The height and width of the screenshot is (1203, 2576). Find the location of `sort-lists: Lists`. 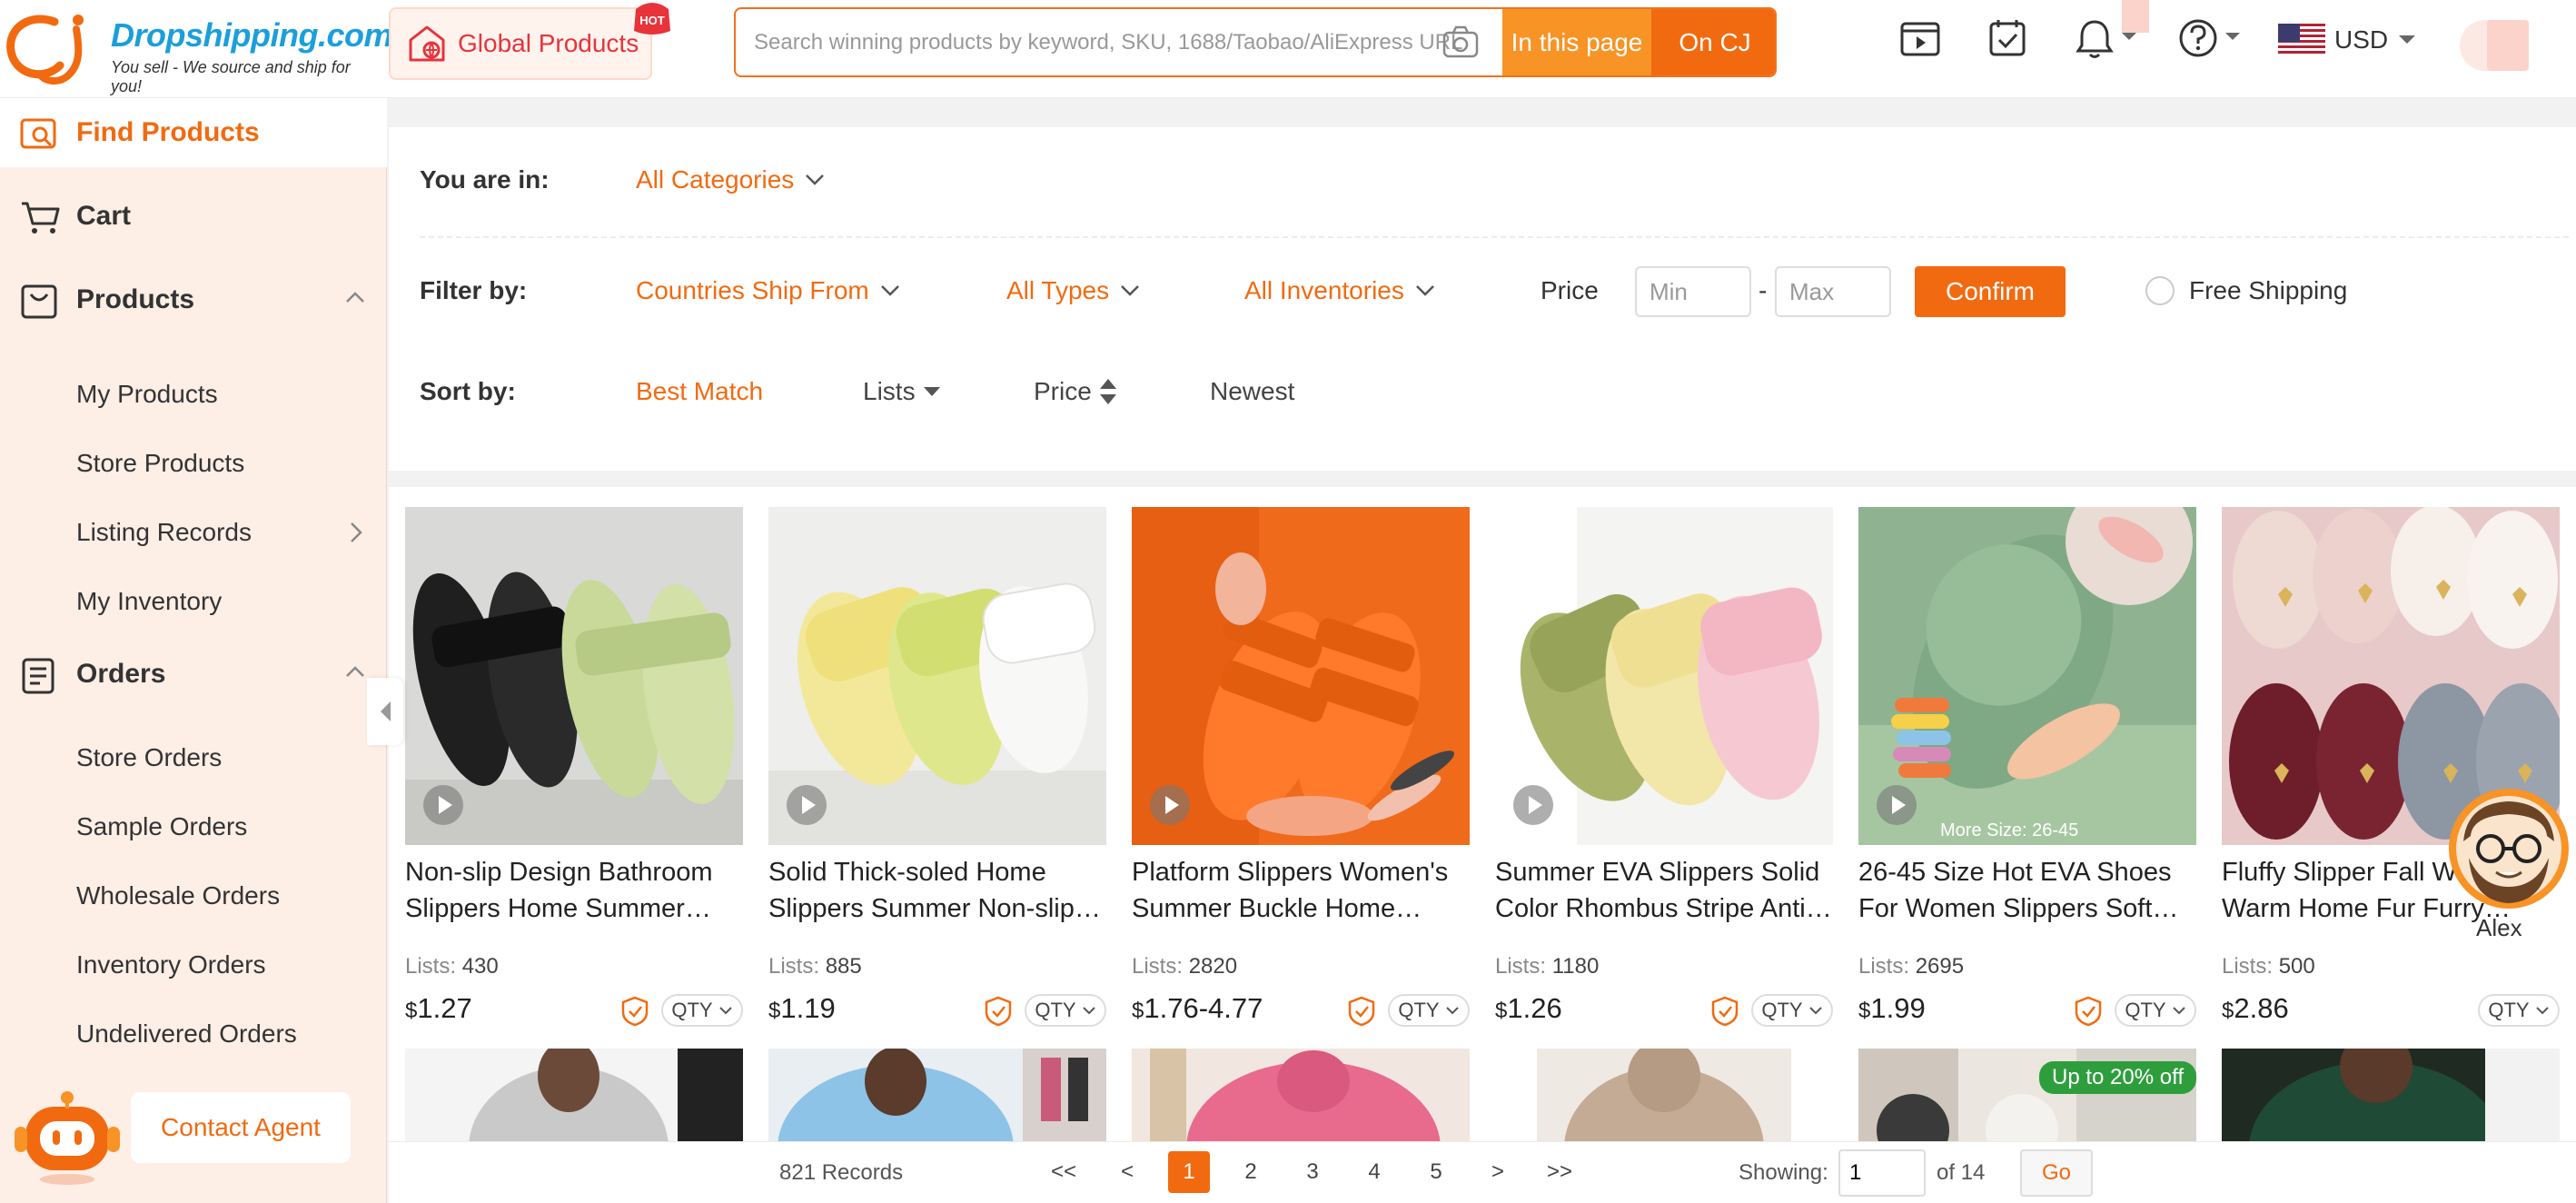

sort-lists: Lists is located at coordinates (902, 391).